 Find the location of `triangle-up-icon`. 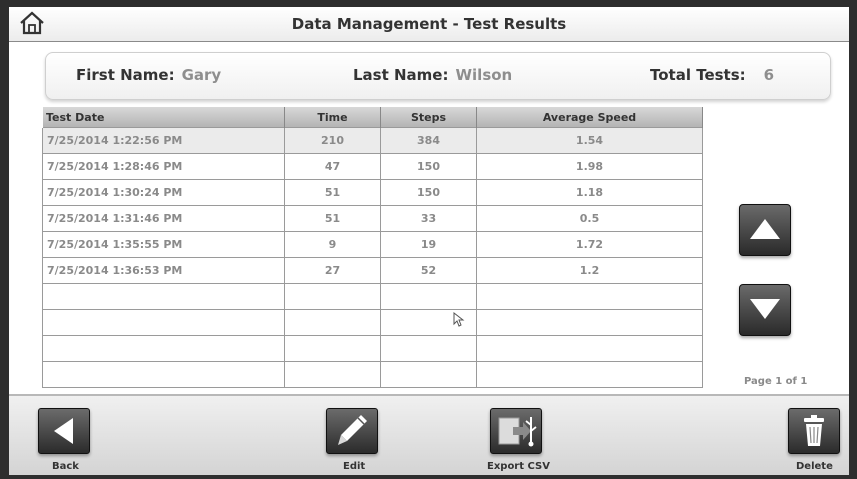

triangle-up-icon is located at coordinates (765, 229).